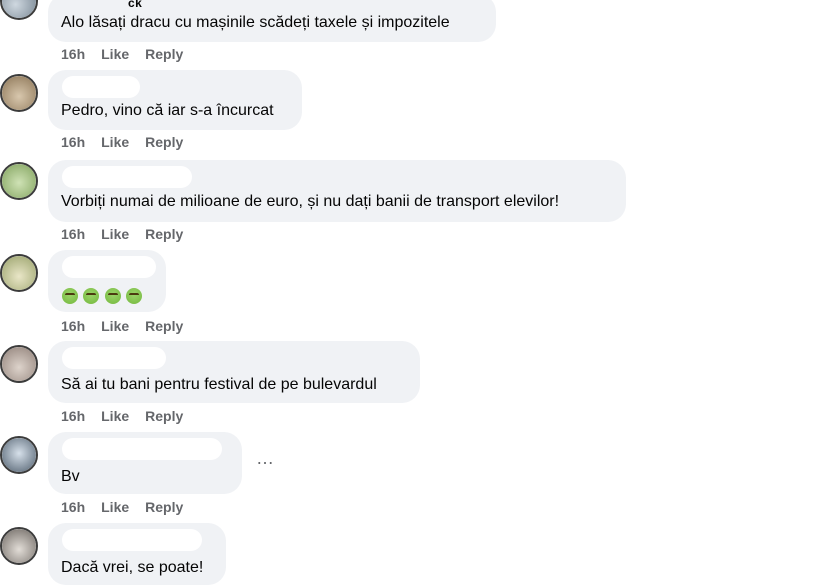 This screenshot has width=824, height=585. Describe the element at coordinates (135, 5) in the screenshot. I see `author-name: ck` at that location.